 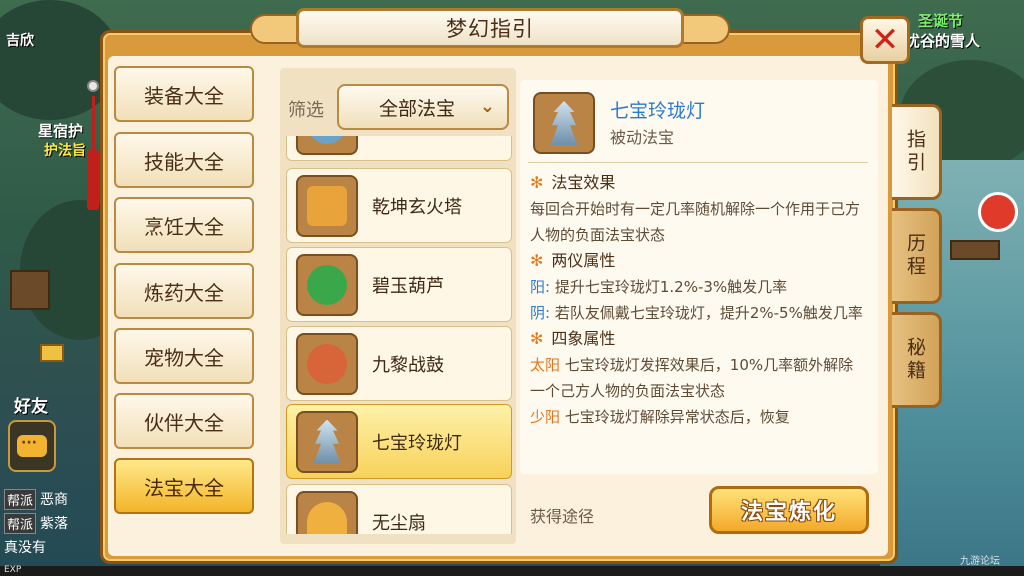 I want to click on item-name: 九黎战鼓, so click(x=408, y=365).